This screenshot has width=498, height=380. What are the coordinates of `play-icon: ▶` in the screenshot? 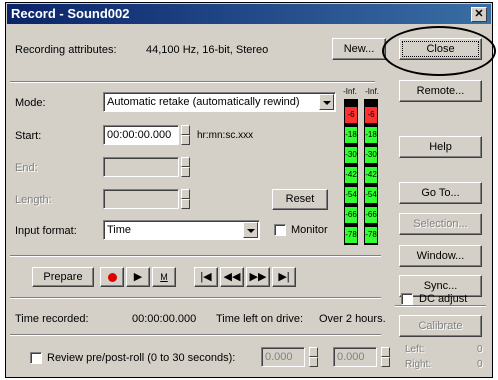 It's located at (138, 277).